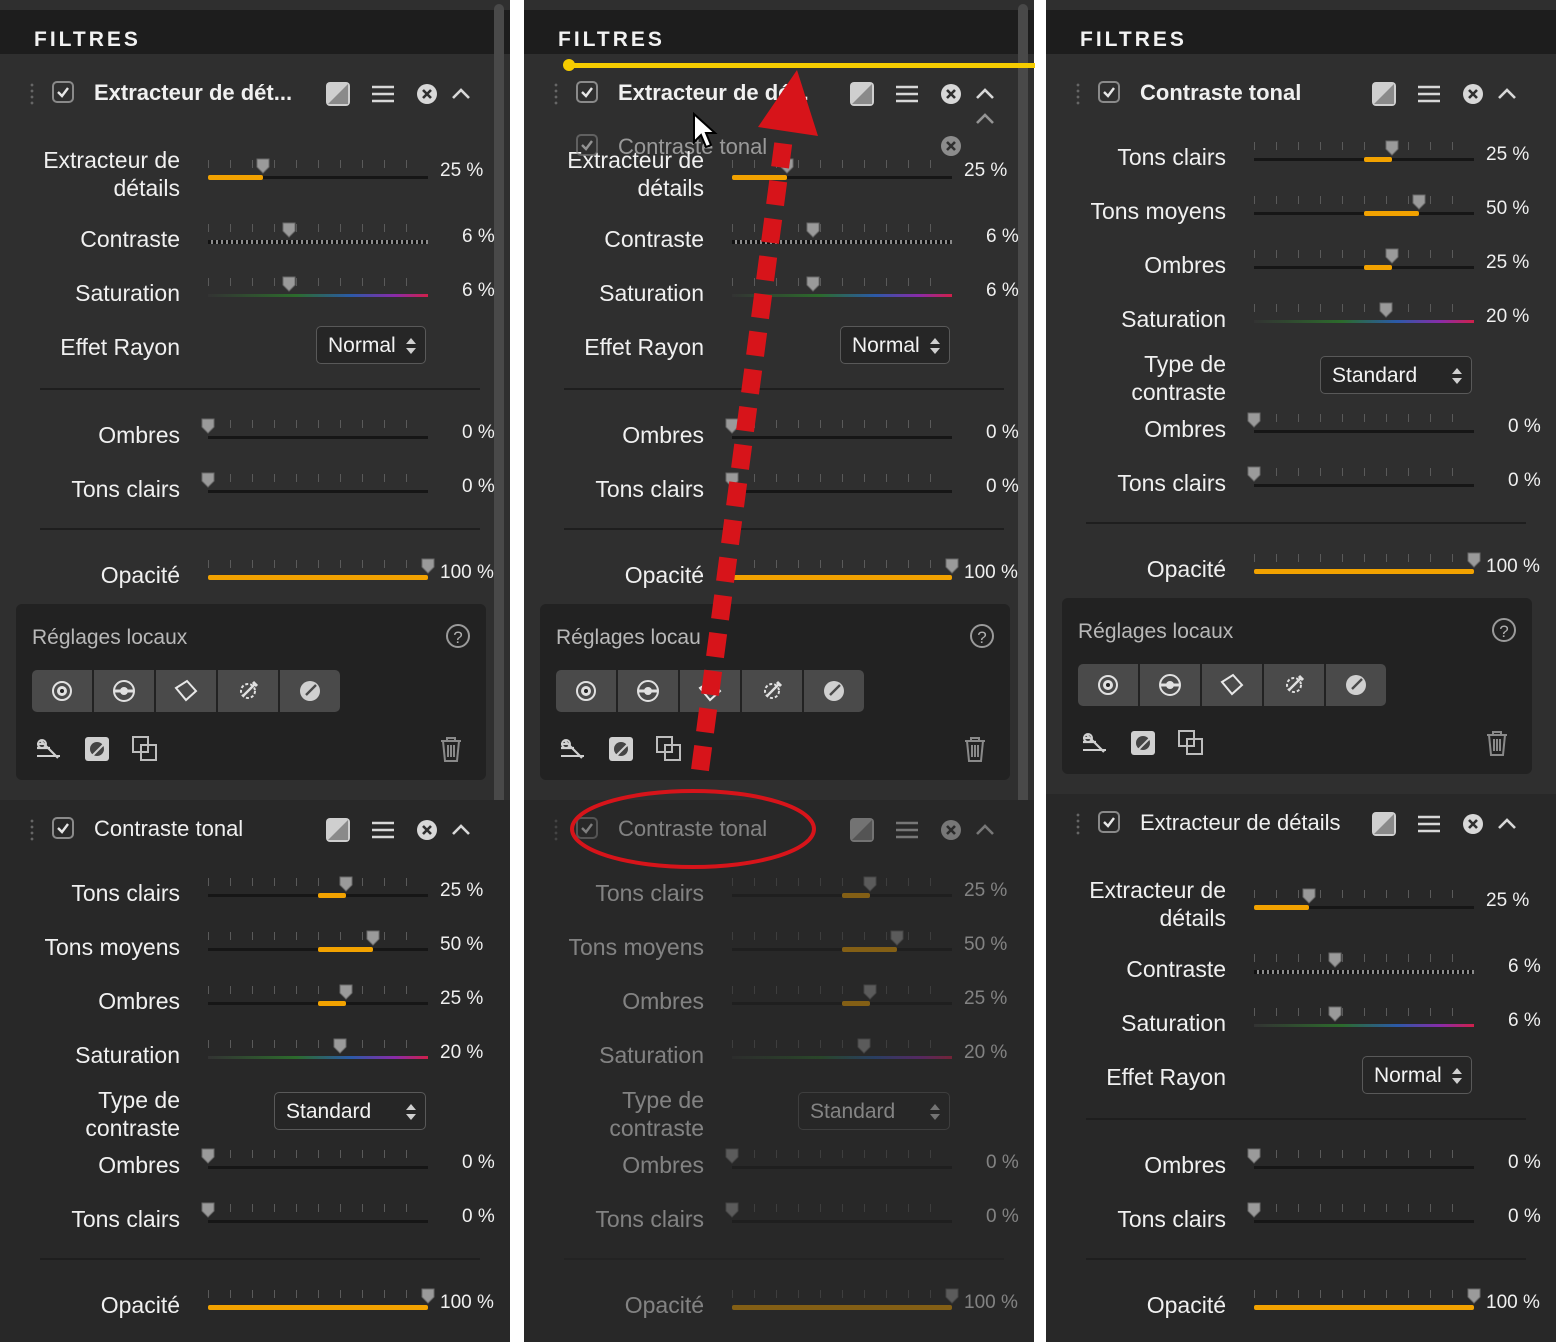  I want to click on param-label: Tons moyens, so click(1158, 211).